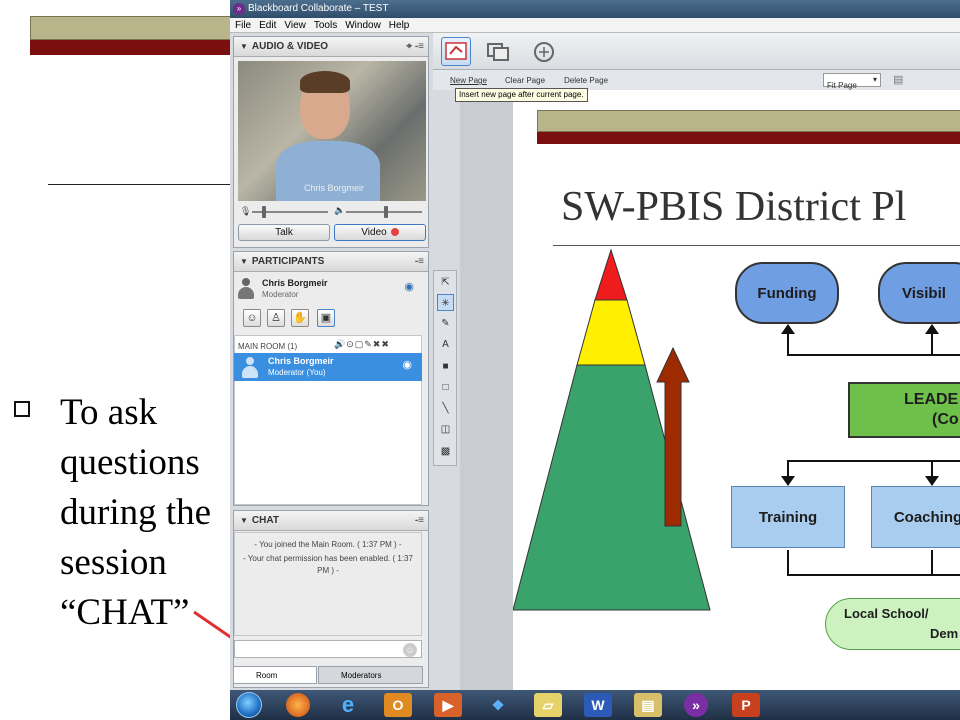 The image size is (960, 720). What do you see at coordinates (445, 282) in the screenshot?
I see `select-tool-icon: ⇱` at bounding box center [445, 282].